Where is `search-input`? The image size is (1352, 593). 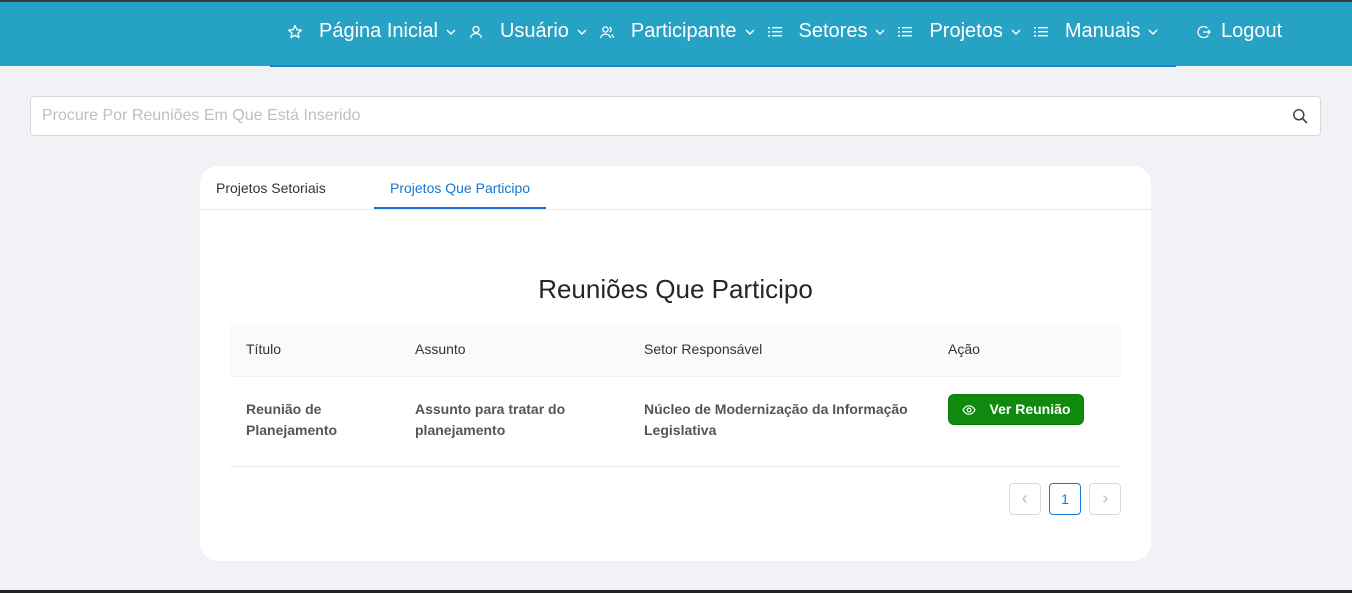
search-input is located at coordinates (651, 116).